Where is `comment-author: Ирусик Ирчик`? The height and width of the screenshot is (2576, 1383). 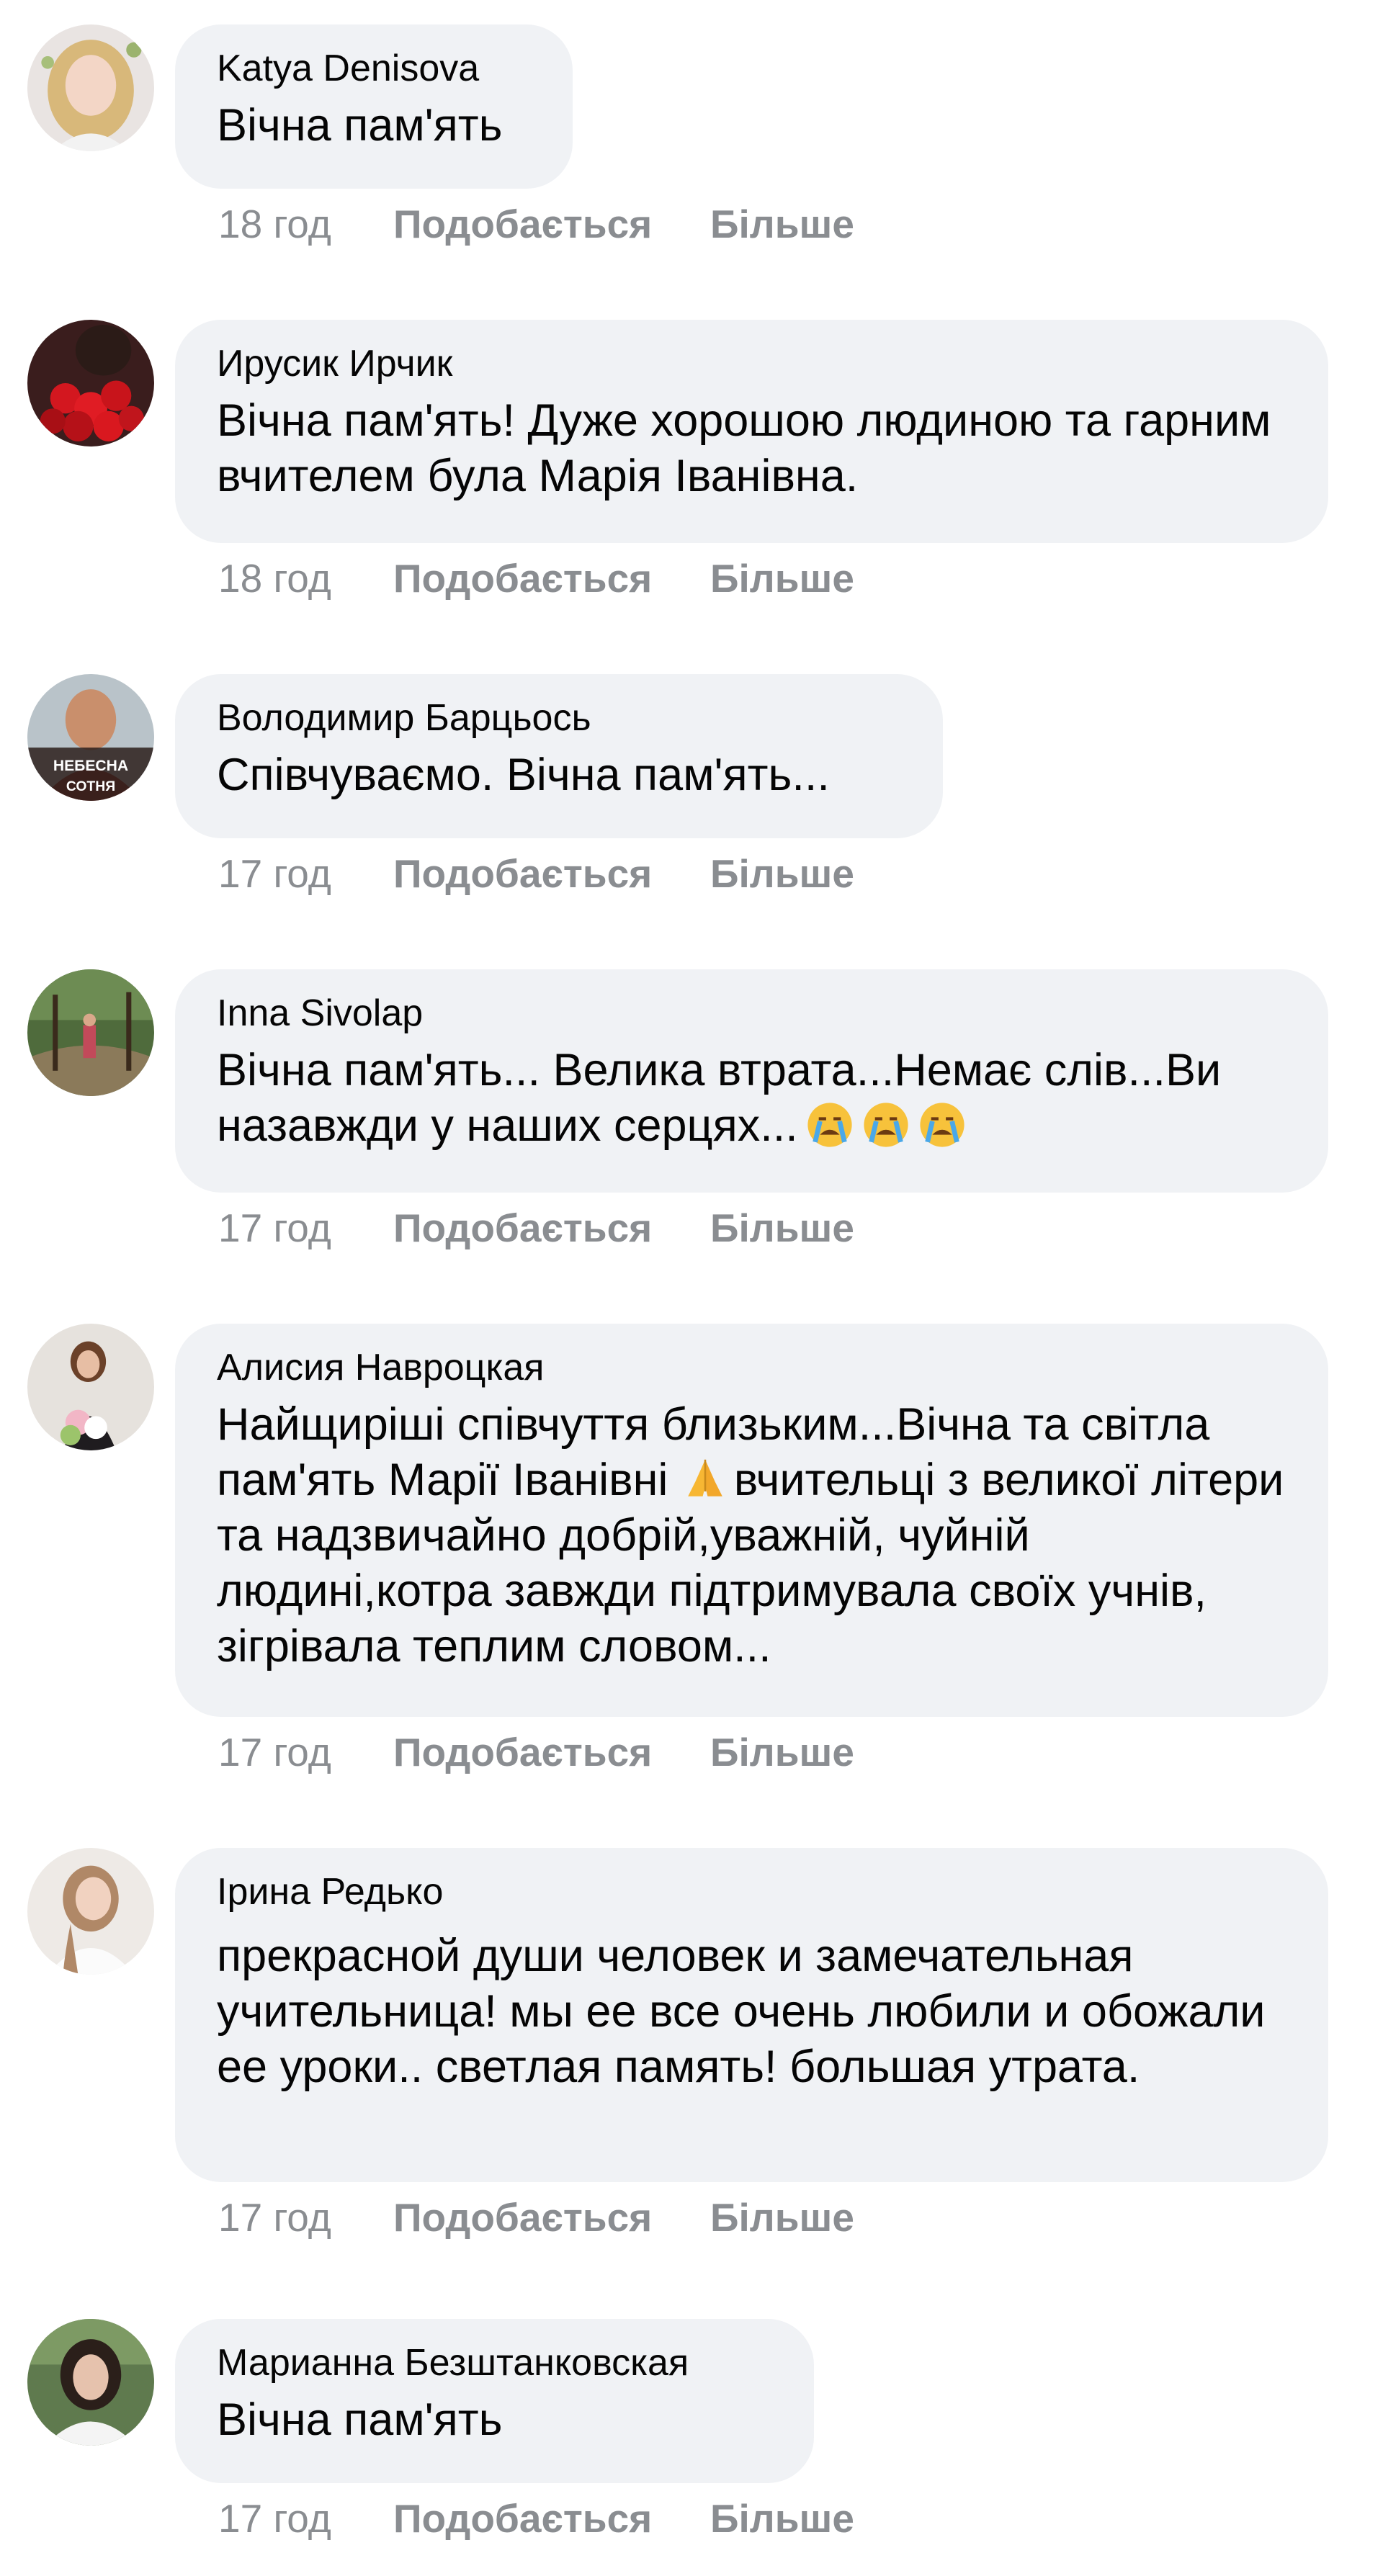
comment-author: Ирусик Ирчик is located at coordinates (751, 363).